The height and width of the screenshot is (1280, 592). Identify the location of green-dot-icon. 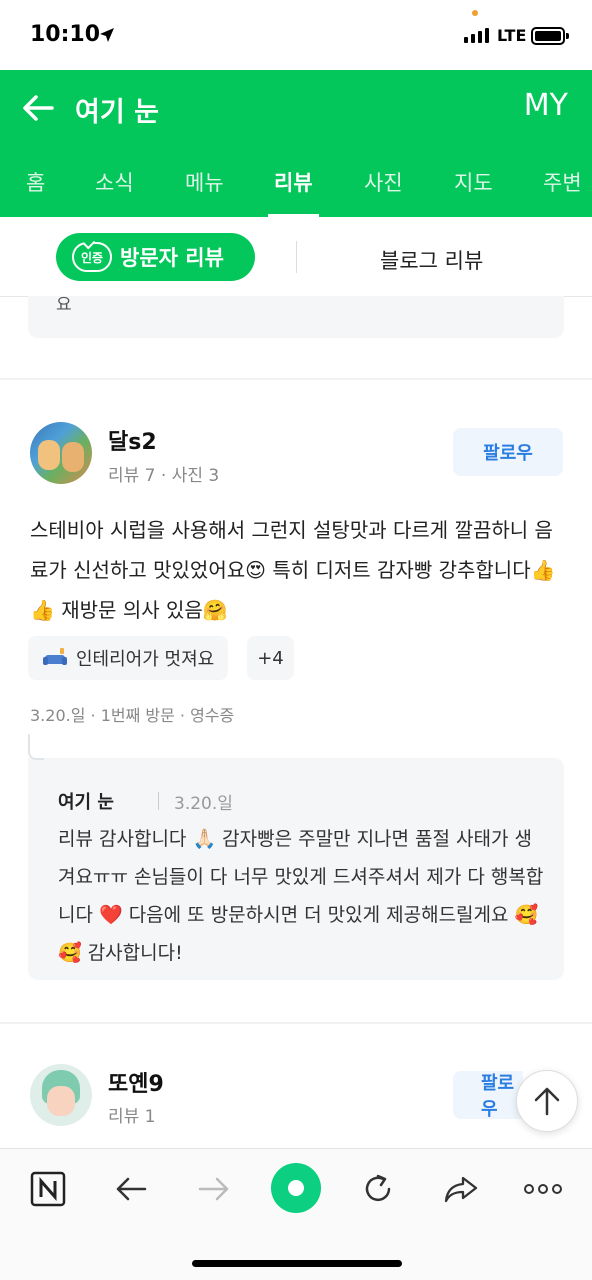
(296, 1188).